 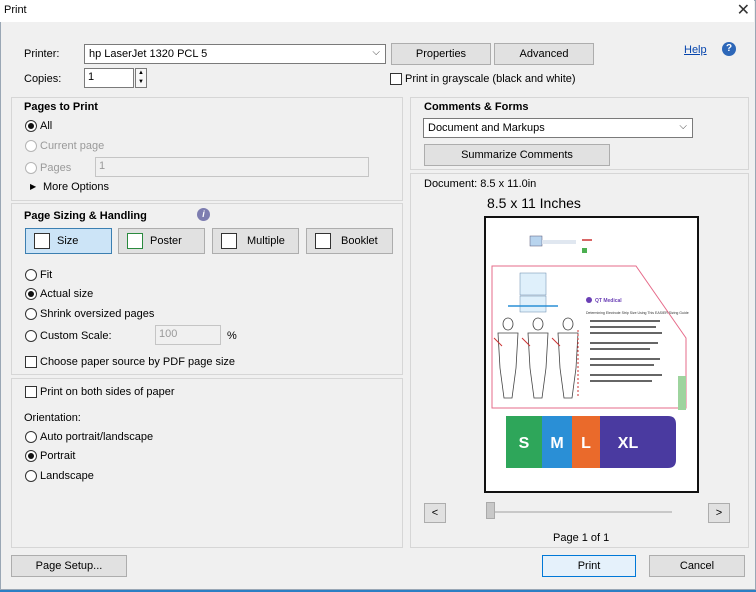 I want to click on cancel-button: Cancel, so click(x=697, y=566).